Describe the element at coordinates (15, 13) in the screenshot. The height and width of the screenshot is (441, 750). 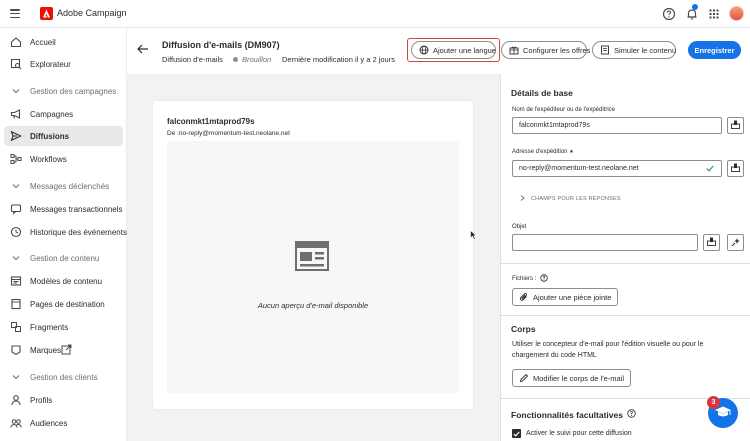
I see `menu-icon` at that location.